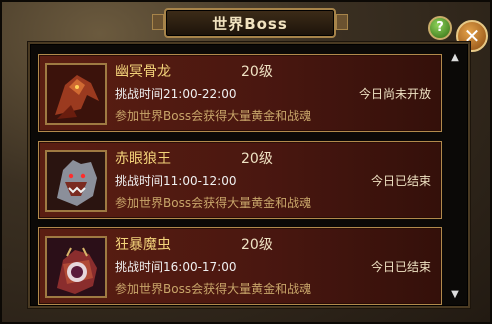 The image size is (492, 324). What do you see at coordinates (76, 94) in the screenshot?
I see `bone-dragon-portrait-icon` at bounding box center [76, 94].